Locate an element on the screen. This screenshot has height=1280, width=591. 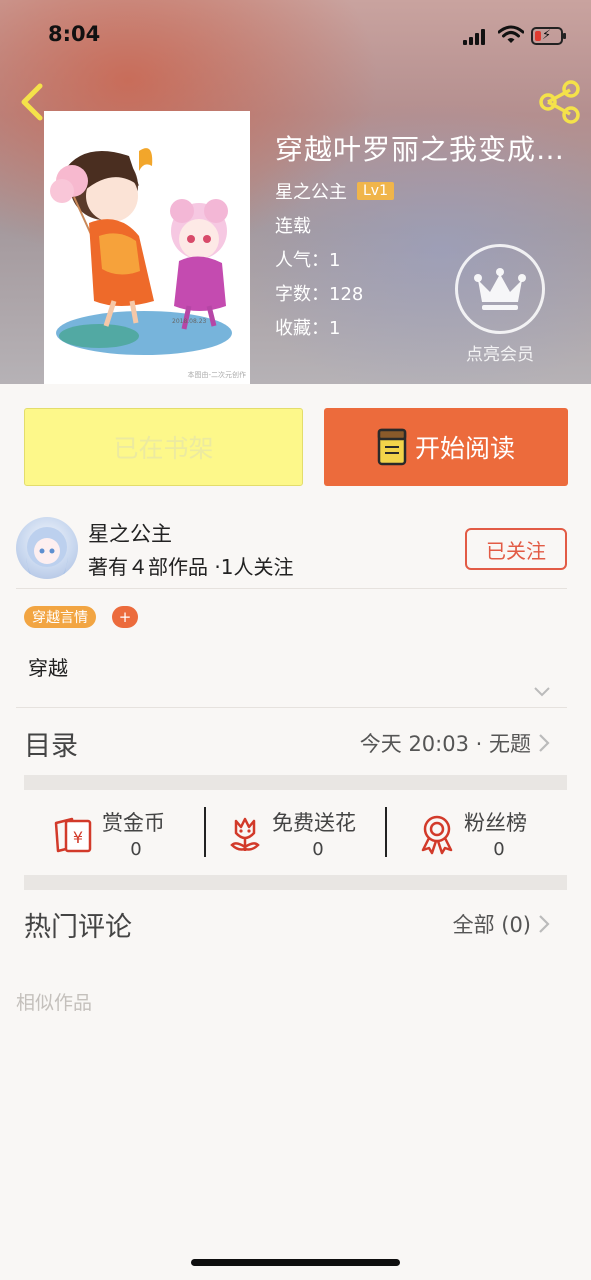
ribbon-medal-icon is located at coordinates (437, 835).